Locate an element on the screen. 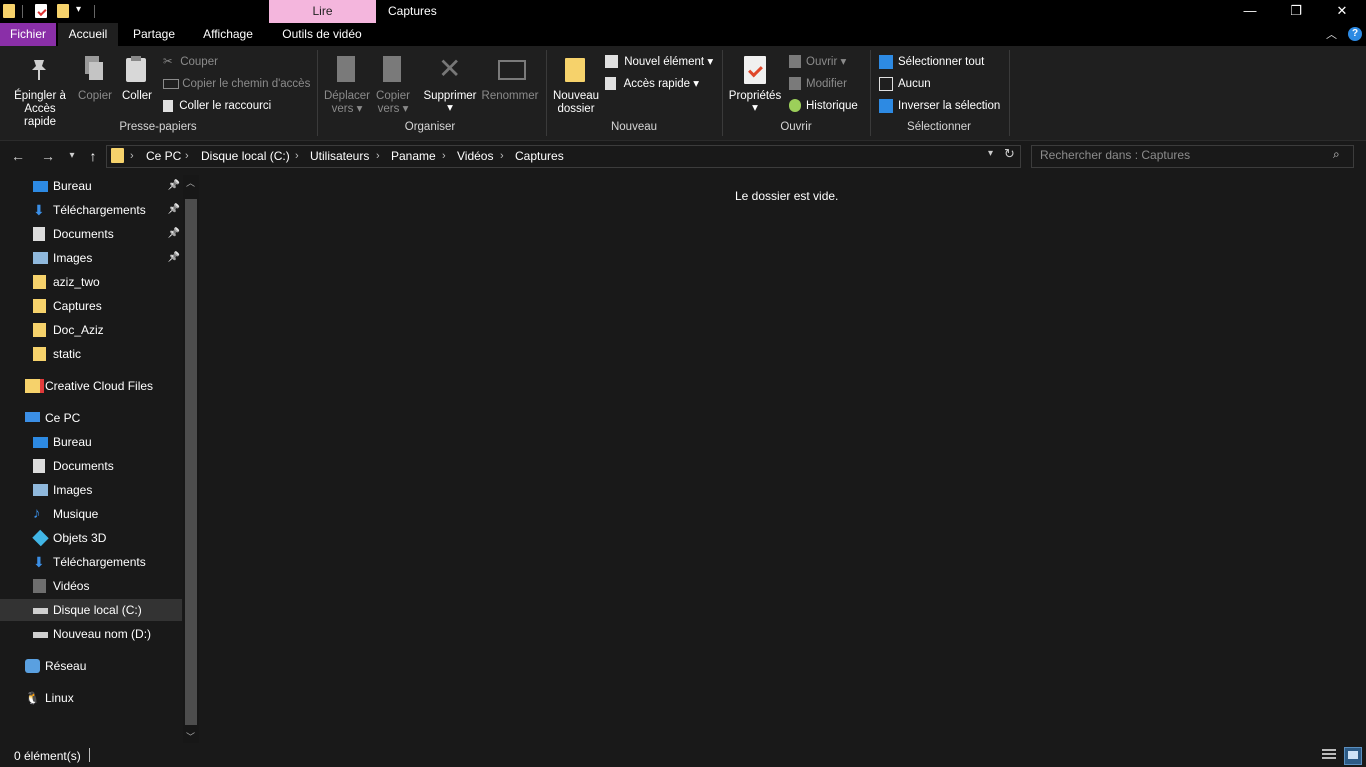 This screenshot has width=1366, height=767. back-button: ← is located at coordinates (18, 156).